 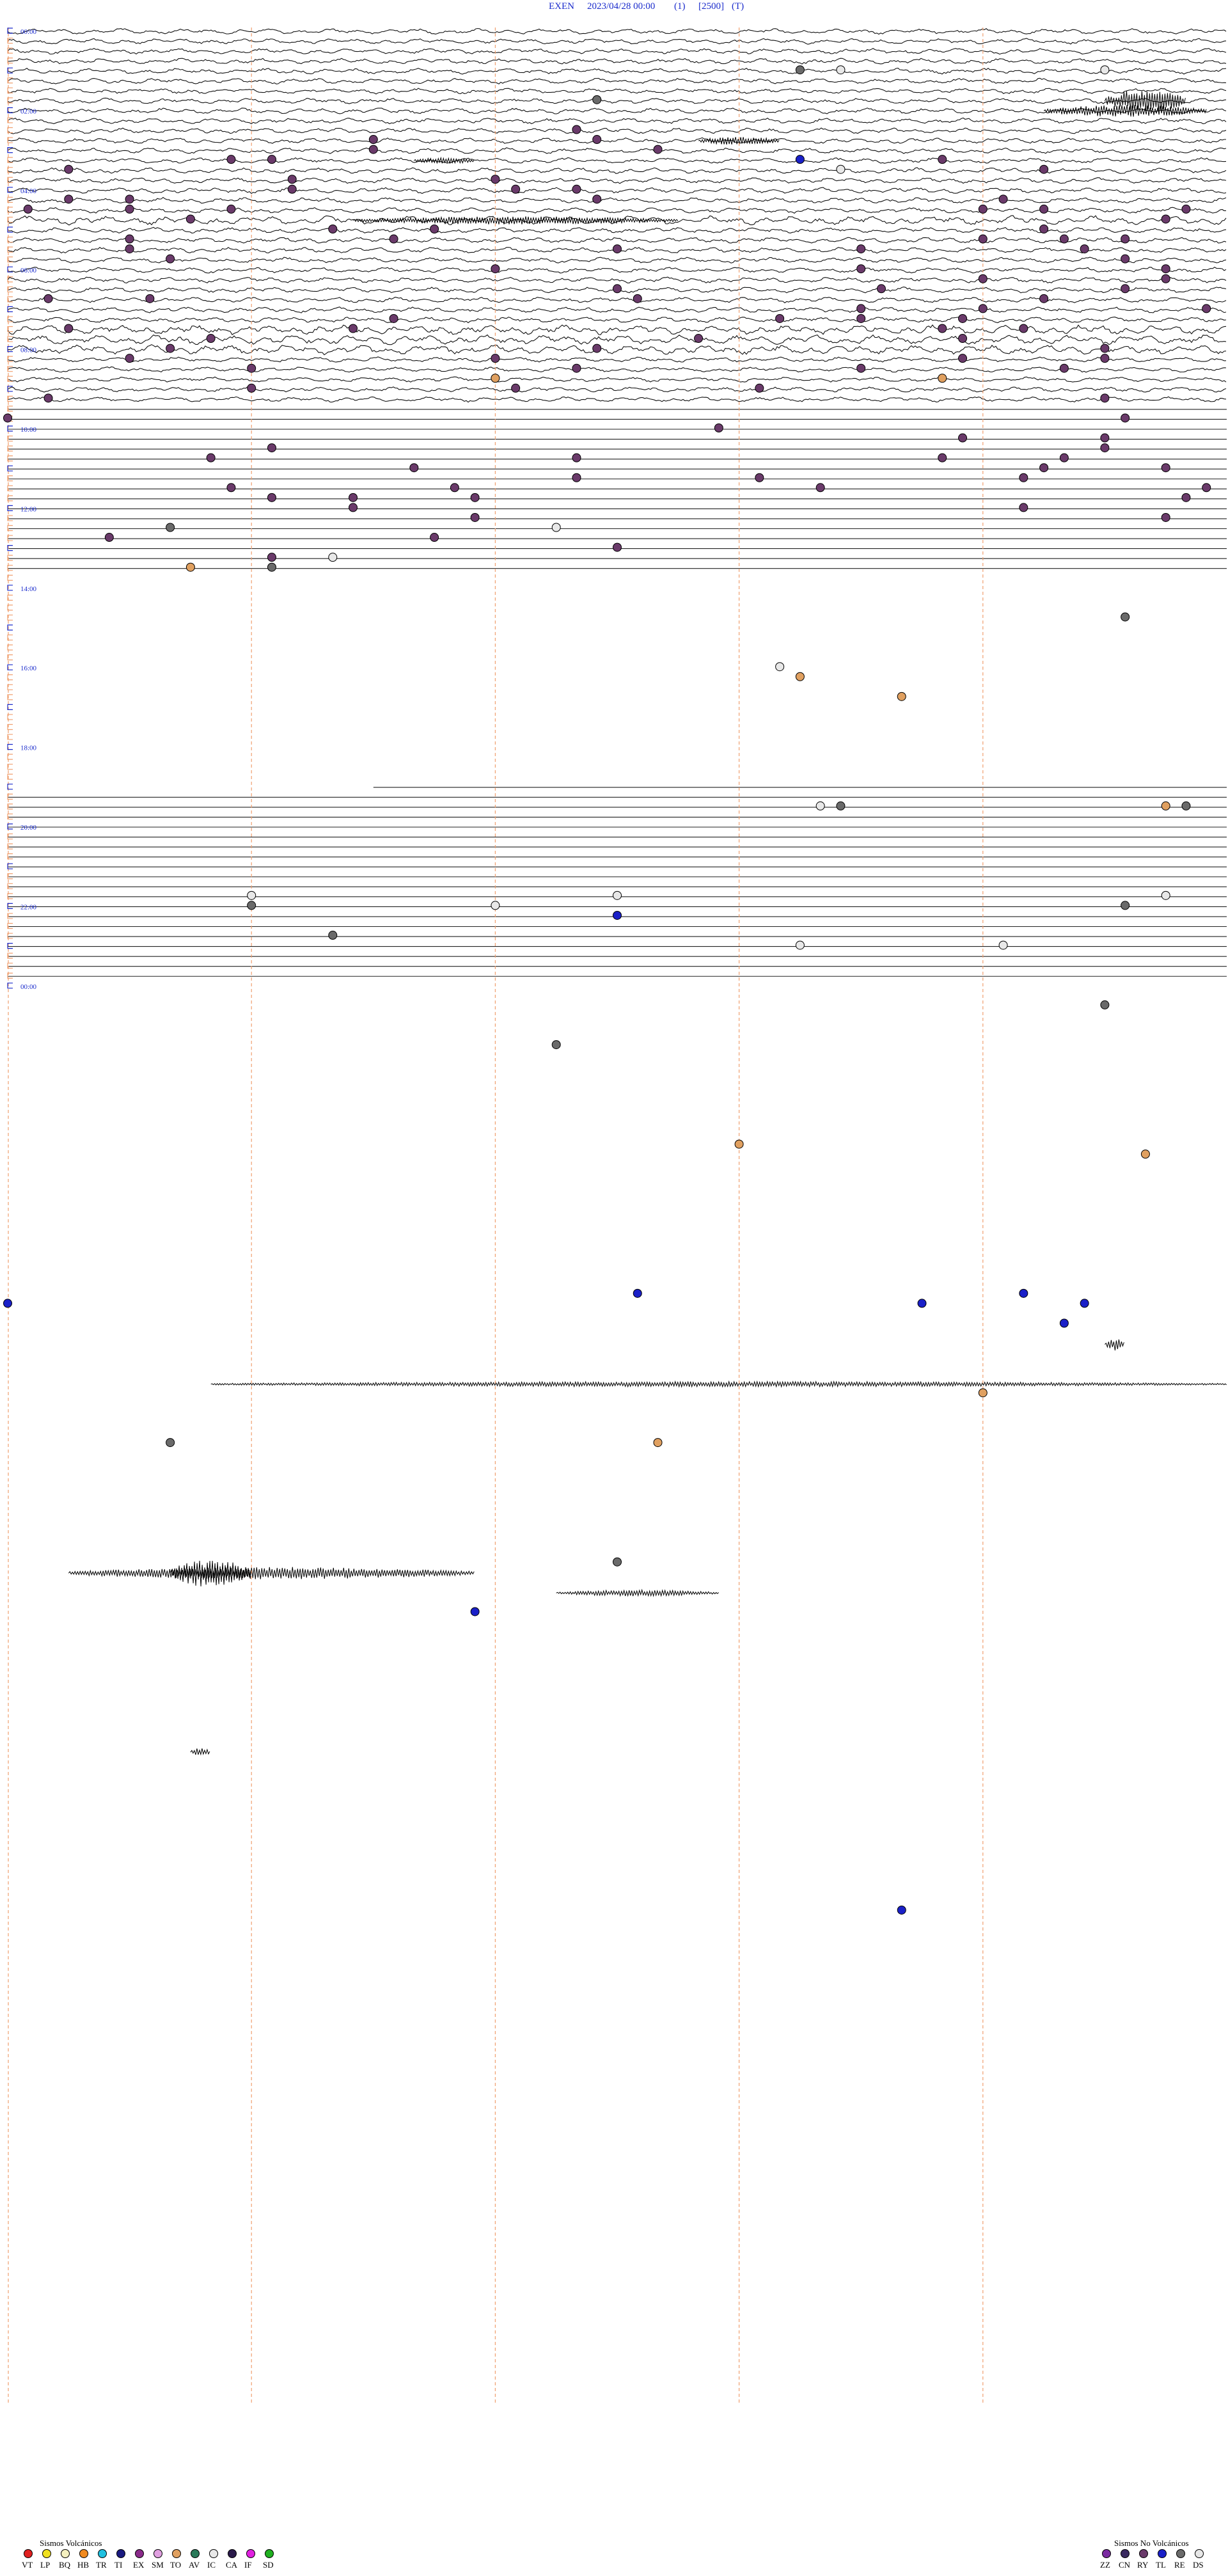 What do you see at coordinates (139, 2565) in the screenshot?
I see `volcanic-legend-code: EX` at bounding box center [139, 2565].